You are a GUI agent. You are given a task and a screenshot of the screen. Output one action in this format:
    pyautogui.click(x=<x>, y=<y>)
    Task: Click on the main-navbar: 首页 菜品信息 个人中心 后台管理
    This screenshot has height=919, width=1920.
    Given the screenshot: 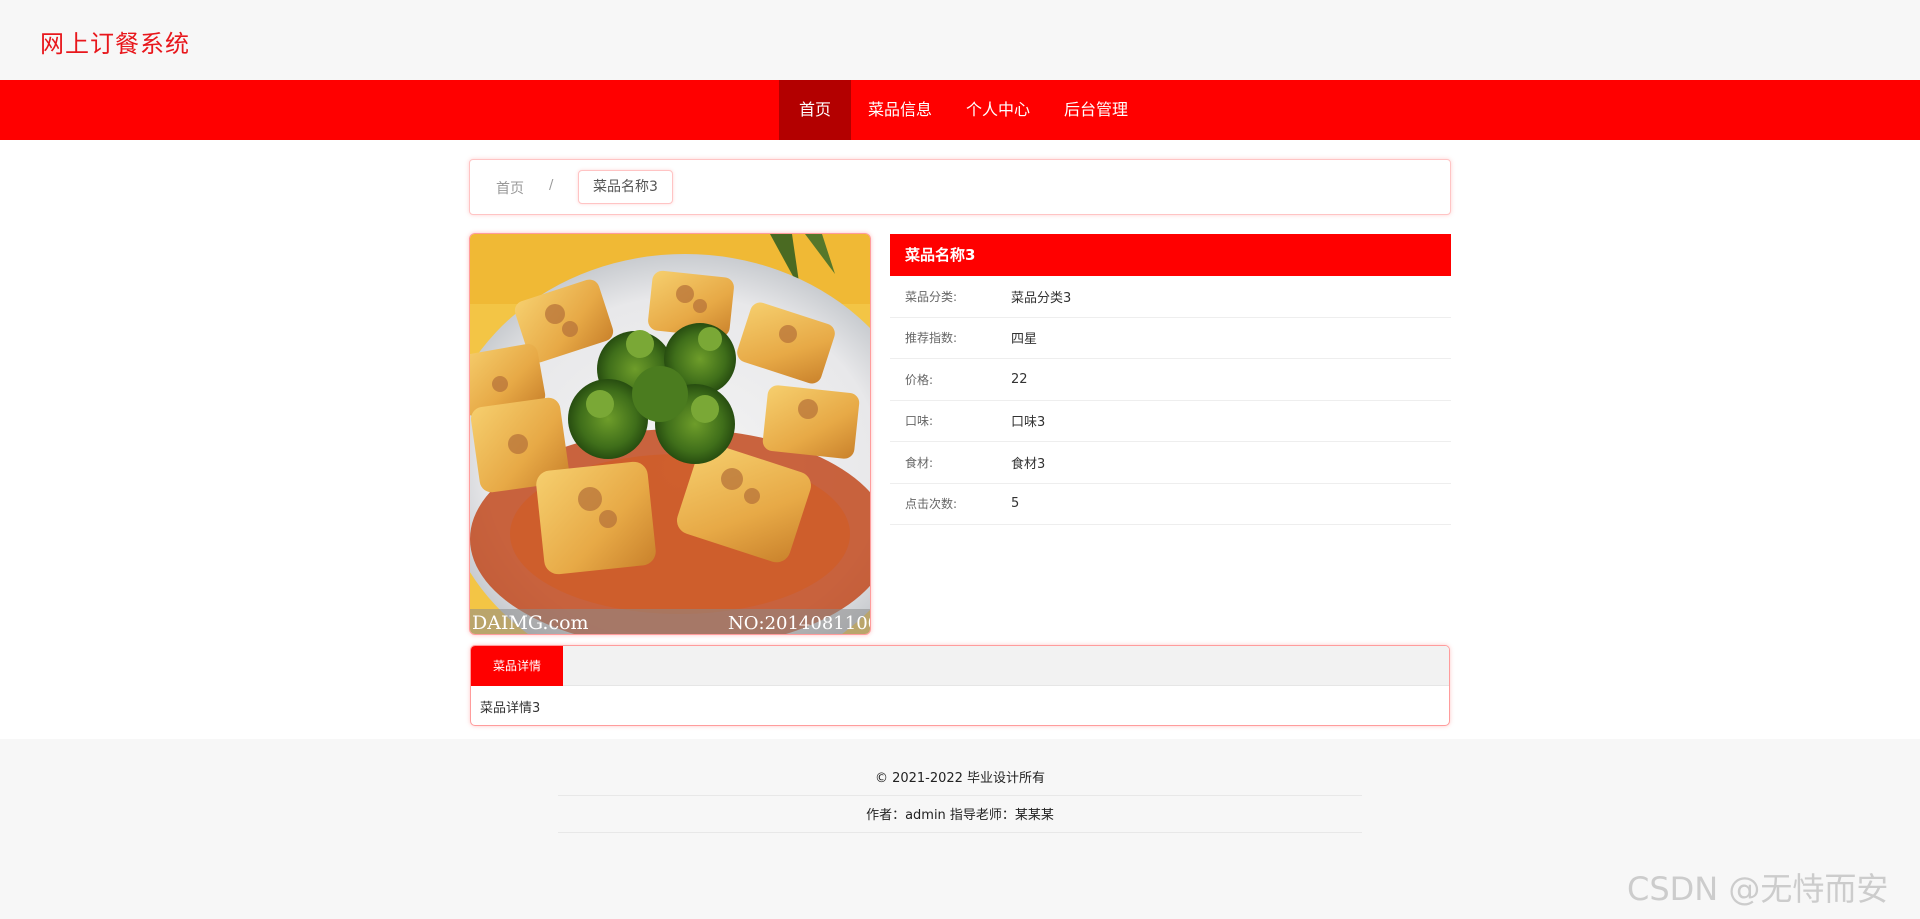 What is the action you would take?
    pyautogui.click(x=960, y=110)
    